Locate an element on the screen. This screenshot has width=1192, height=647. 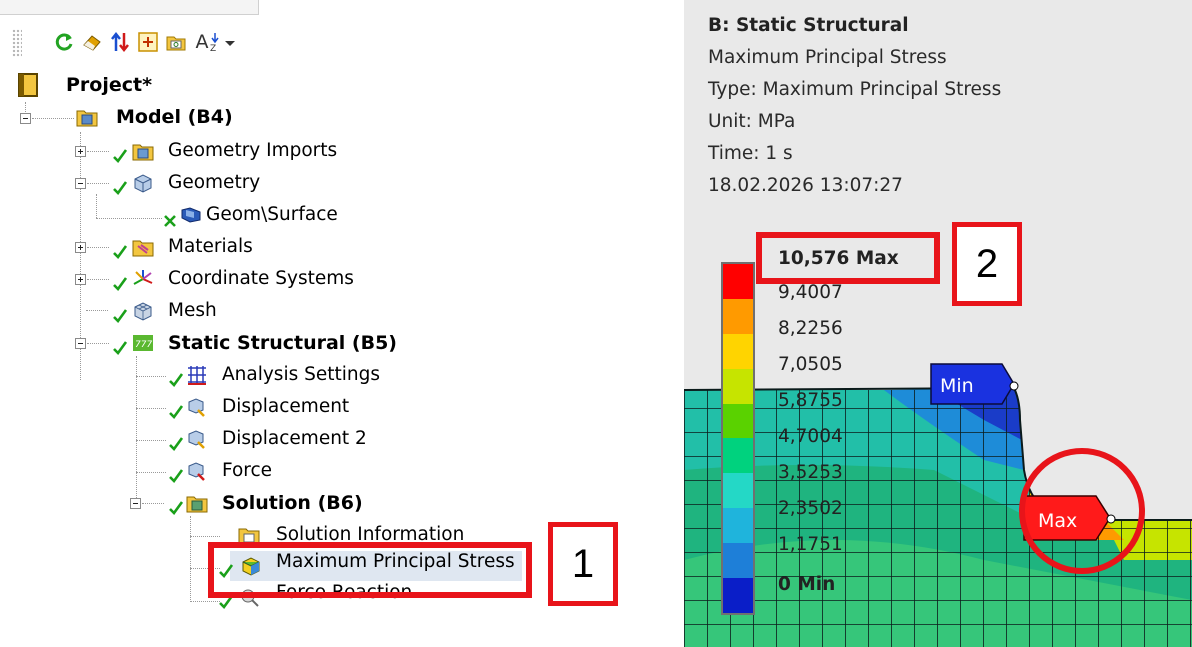
tree-item-force: Force is located at coordinates (225, 471).